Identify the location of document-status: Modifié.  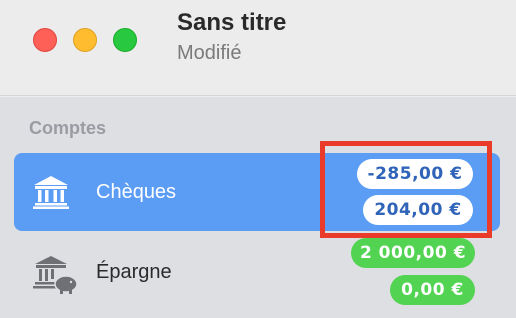
(209, 53).